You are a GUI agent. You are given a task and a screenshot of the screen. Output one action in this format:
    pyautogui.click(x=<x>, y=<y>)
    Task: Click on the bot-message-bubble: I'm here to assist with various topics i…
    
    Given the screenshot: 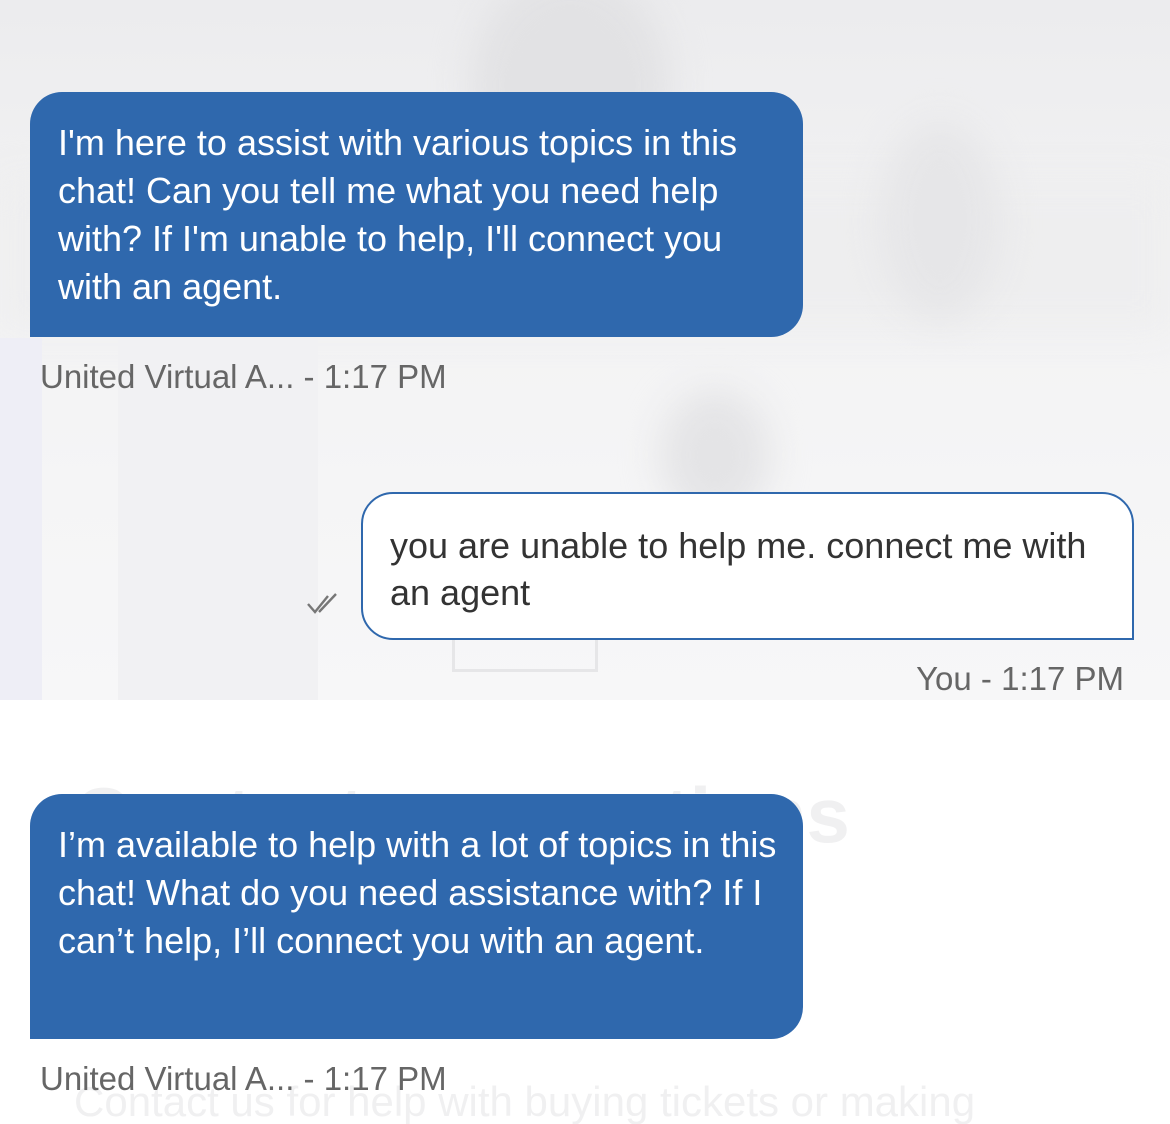 What is the action you would take?
    pyautogui.click(x=416, y=214)
    